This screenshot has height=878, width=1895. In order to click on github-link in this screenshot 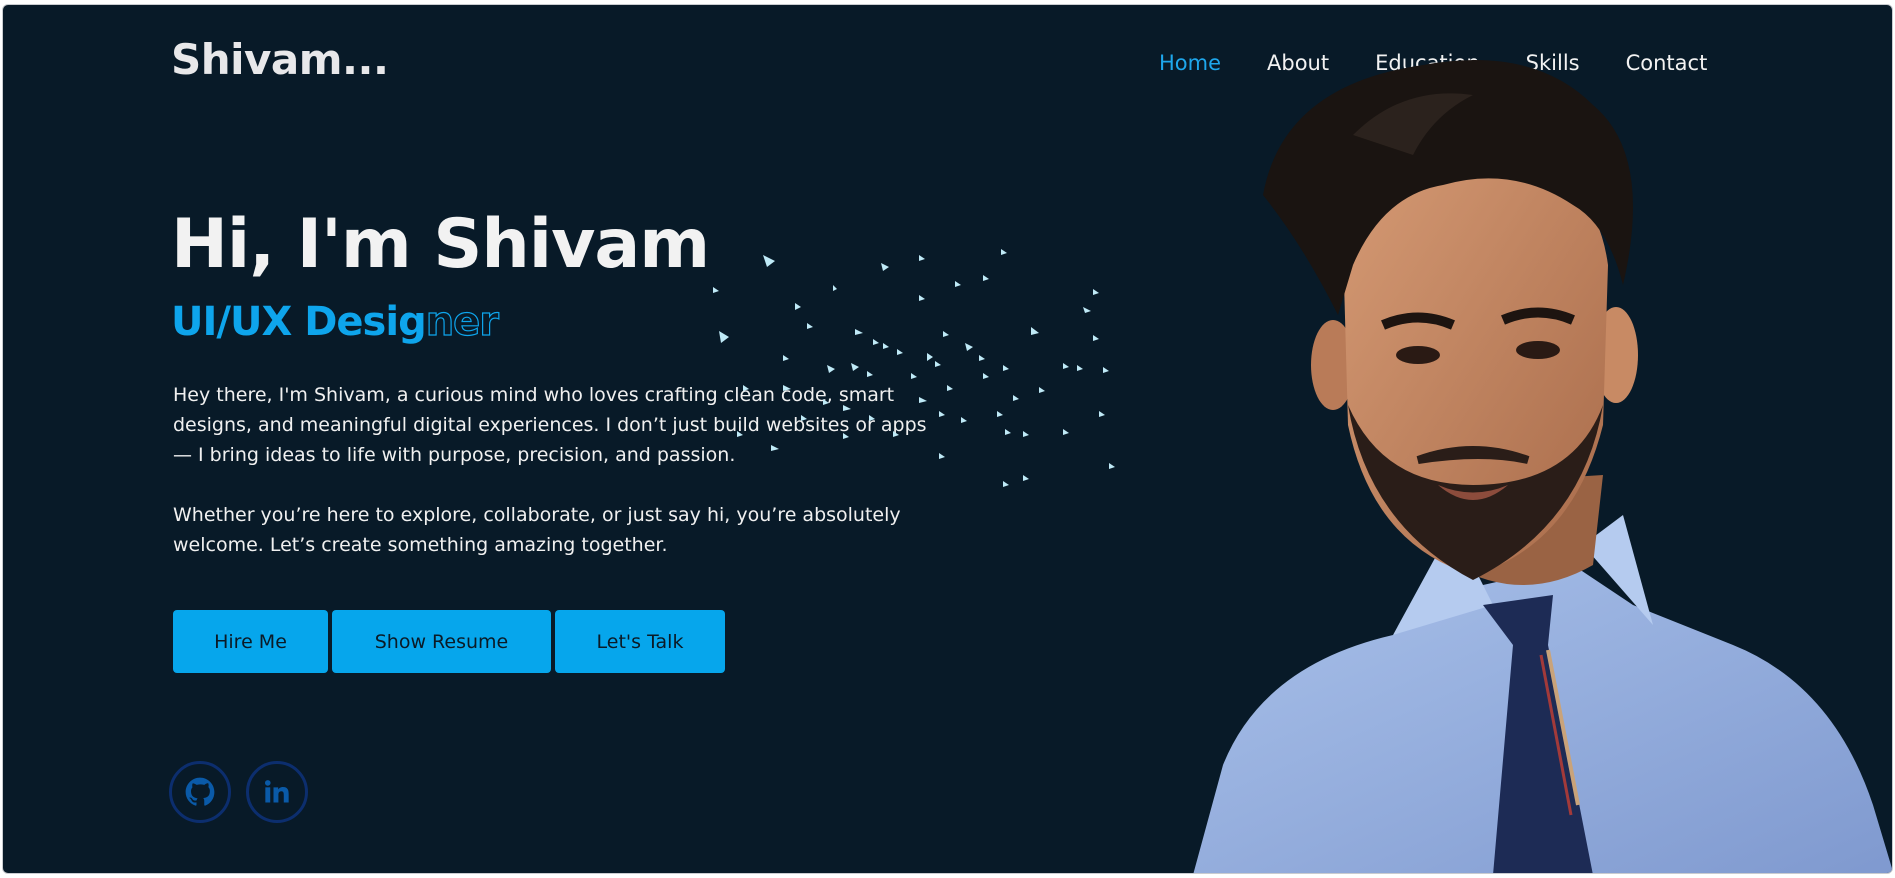, I will do `click(200, 792)`.